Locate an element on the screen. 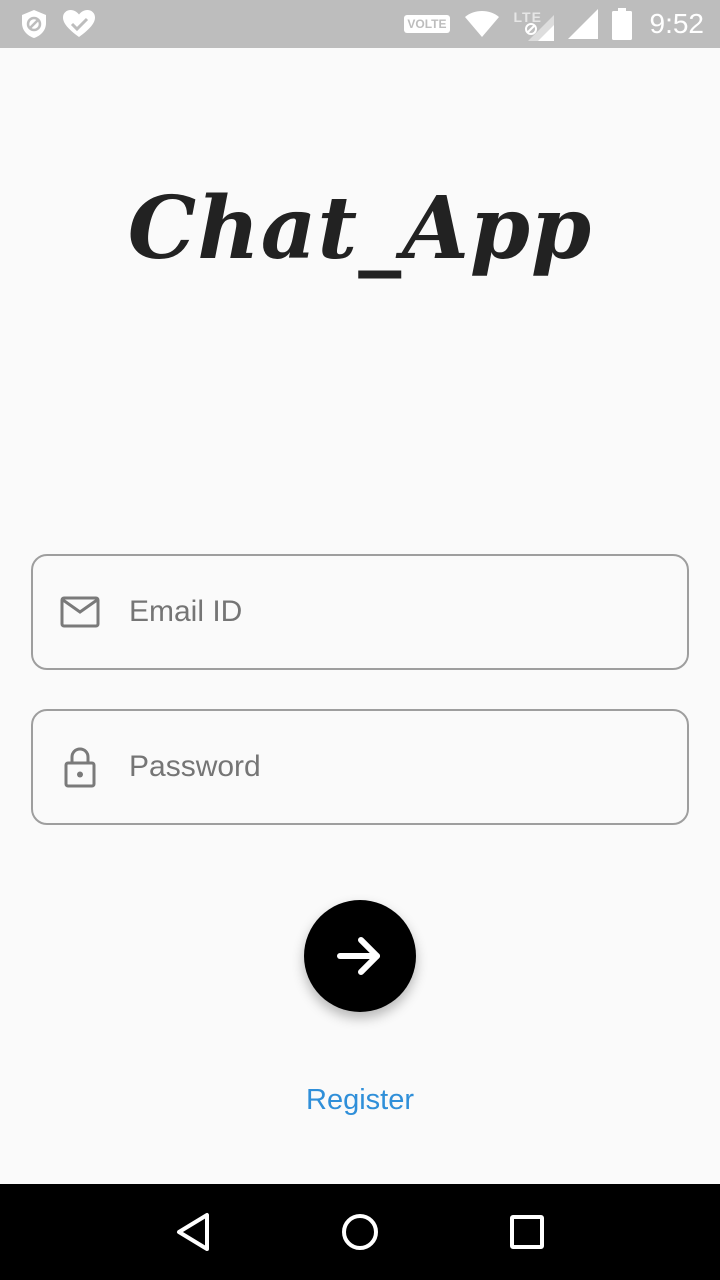 Image resolution: width=720 pixels, height=1280 pixels. battery-icon is located at coordinates (621, 24).